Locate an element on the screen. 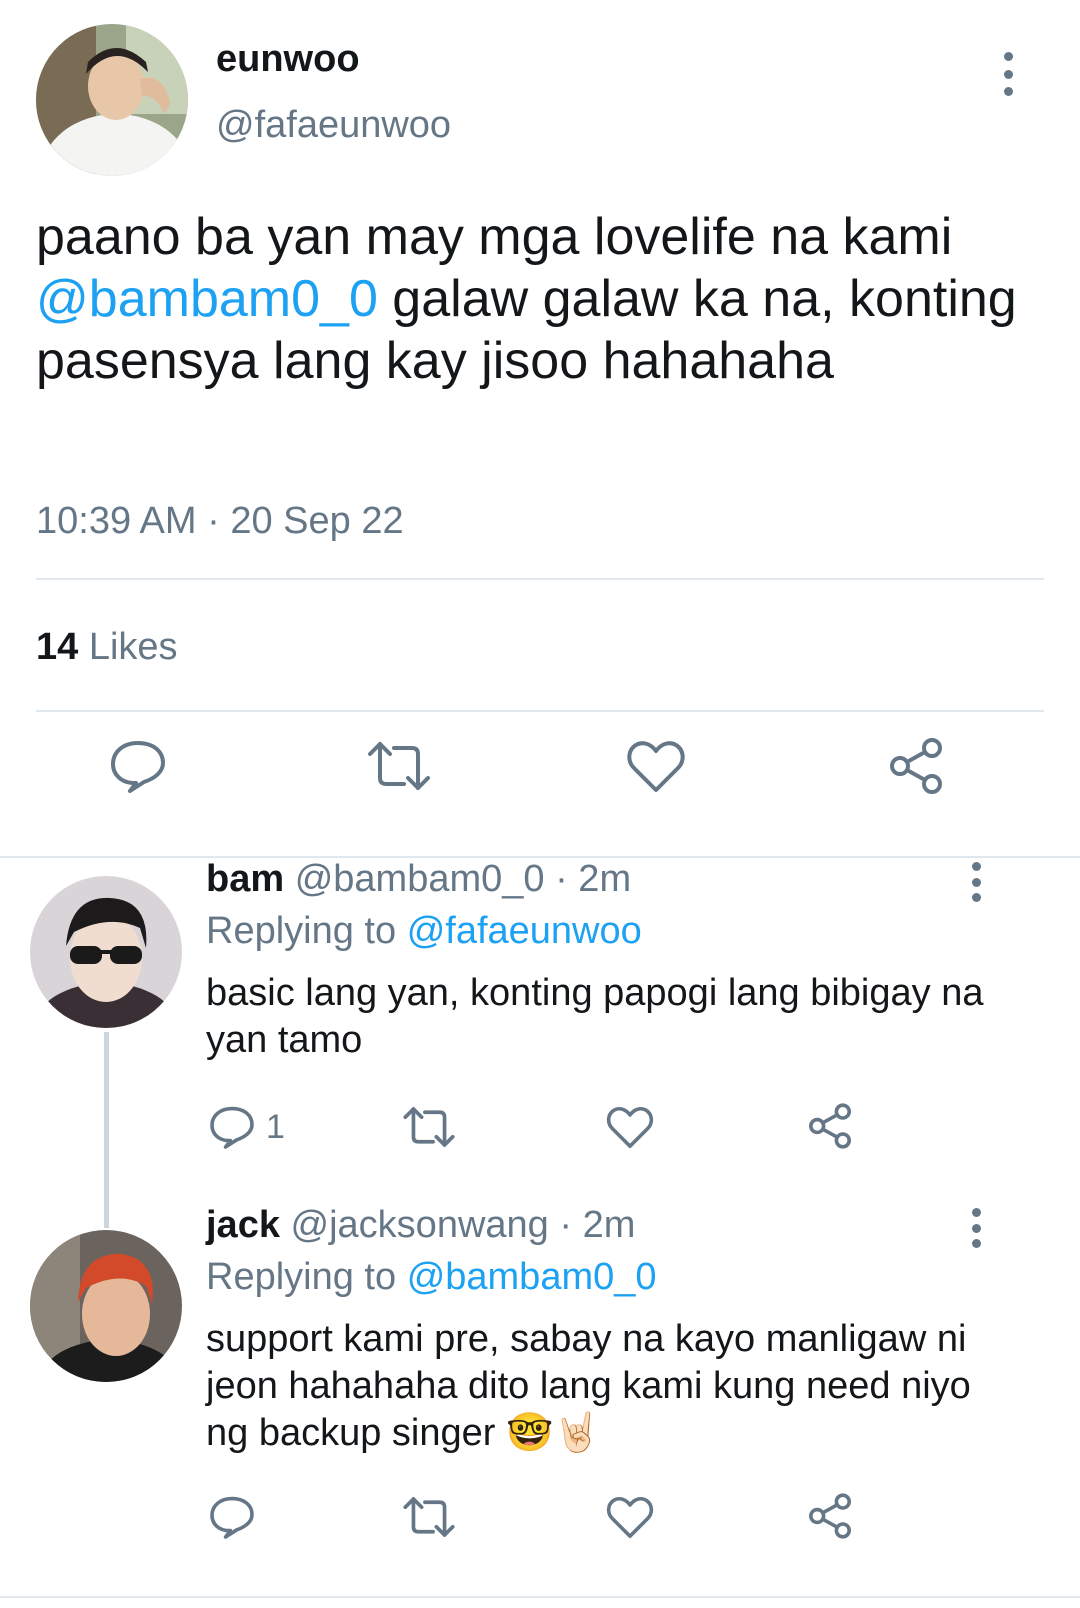 The image size is (1080, 1608). replying-to-line: Replying to @bambam0_0 is located at coordinates (431, 1277).